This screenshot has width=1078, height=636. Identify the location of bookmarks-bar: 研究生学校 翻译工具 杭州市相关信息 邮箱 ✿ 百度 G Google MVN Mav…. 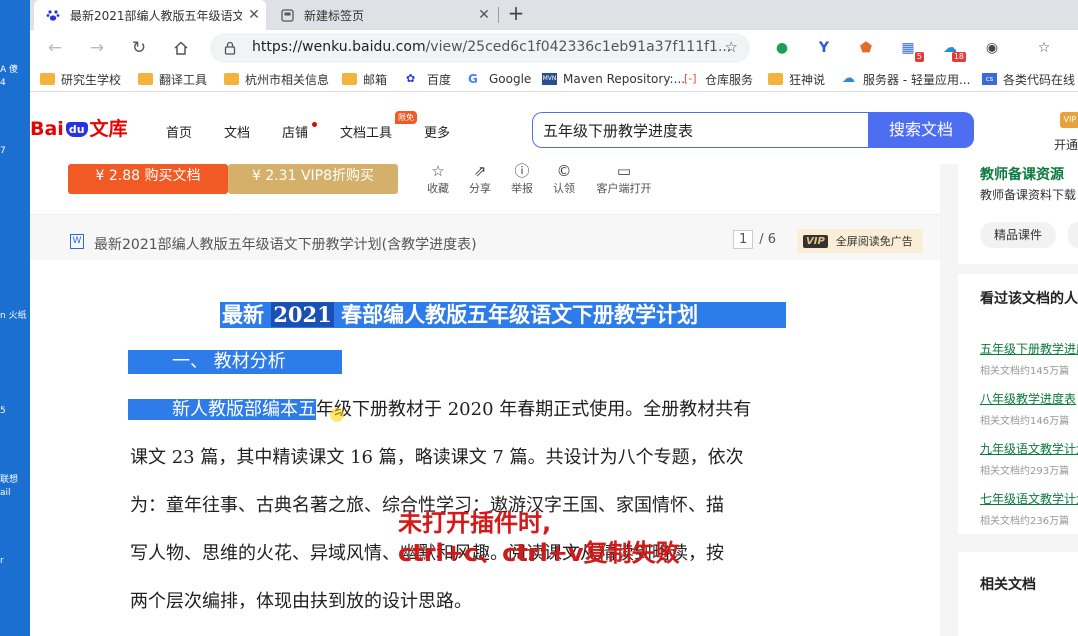
(554, 79).